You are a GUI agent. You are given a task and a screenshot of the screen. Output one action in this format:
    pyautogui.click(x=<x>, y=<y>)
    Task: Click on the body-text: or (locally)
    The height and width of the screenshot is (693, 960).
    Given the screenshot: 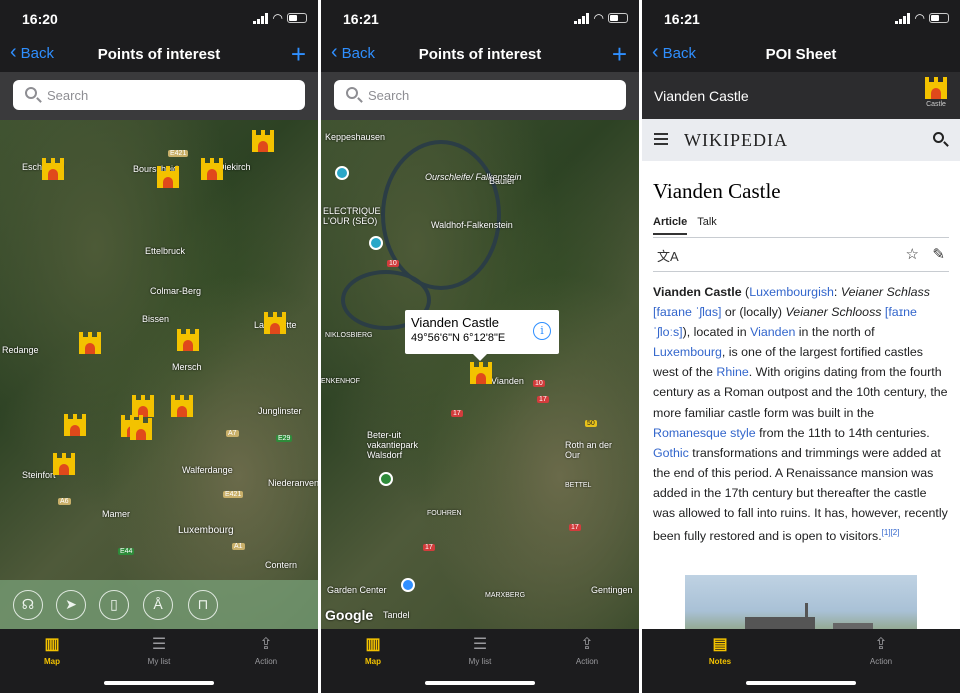 What is the action you would take?
    pyautogui.click(x=753, y=312)
    